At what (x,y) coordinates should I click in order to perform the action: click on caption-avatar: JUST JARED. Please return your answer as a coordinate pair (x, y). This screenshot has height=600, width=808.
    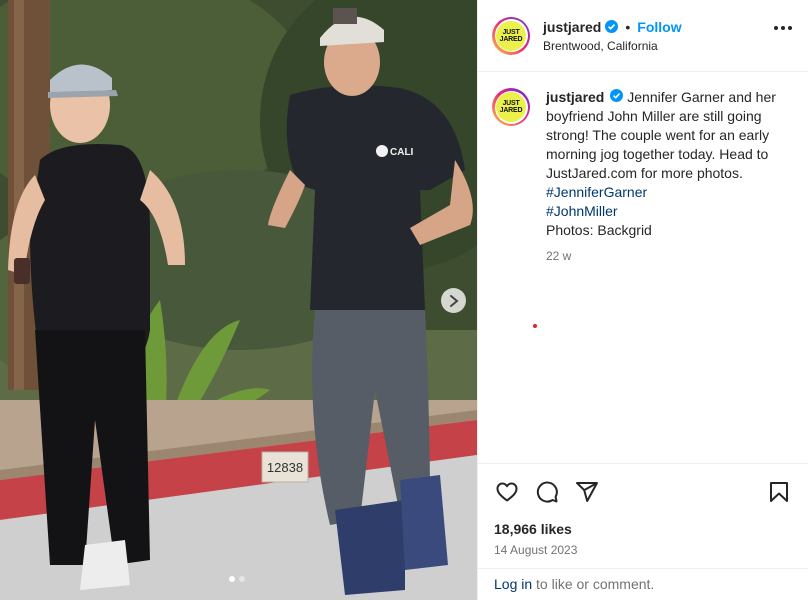
    Looking at the image, I should click on (511, 107).